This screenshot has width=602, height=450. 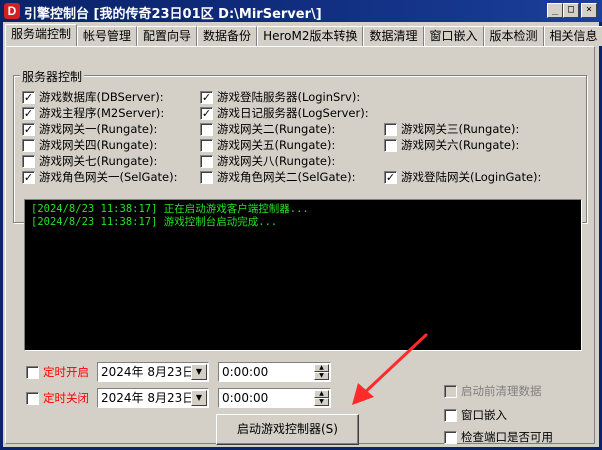 What do you see at coordinates (66, 372) in the screenshot?
I see `scheduled-start-label: 定时开启` at bounding box center [66, 372].